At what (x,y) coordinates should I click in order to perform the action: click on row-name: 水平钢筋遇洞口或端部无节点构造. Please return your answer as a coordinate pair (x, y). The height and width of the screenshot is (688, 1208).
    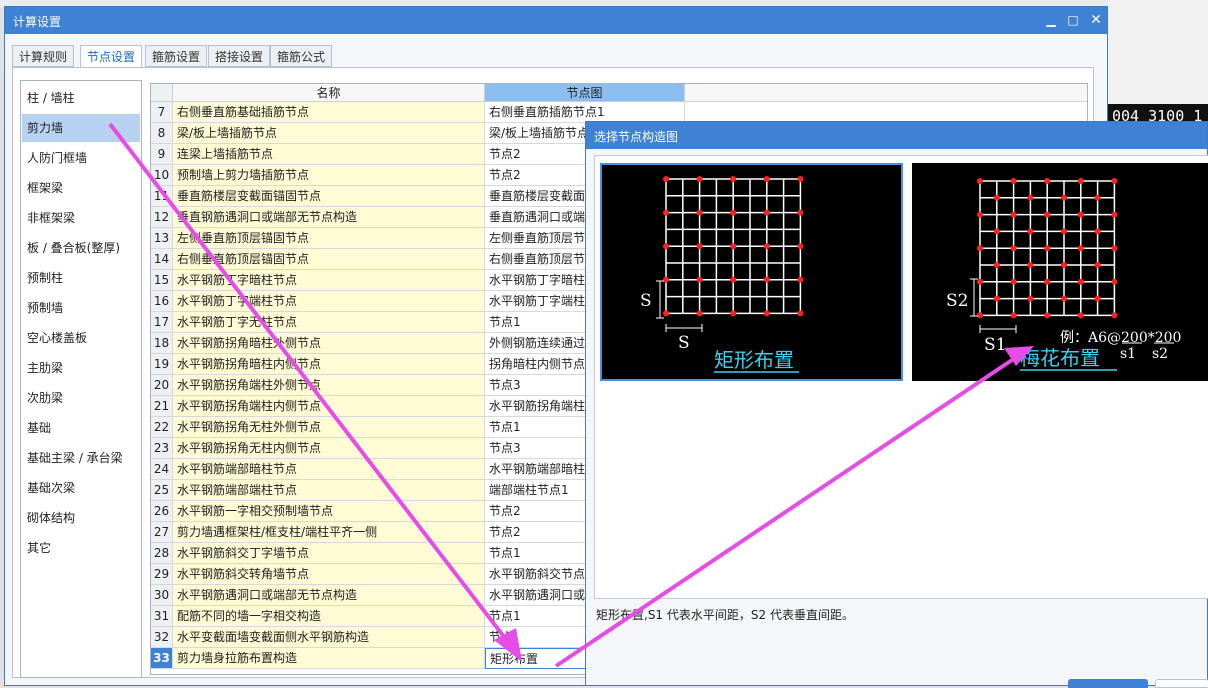
    Looking at the image, I should click on (329, 595).